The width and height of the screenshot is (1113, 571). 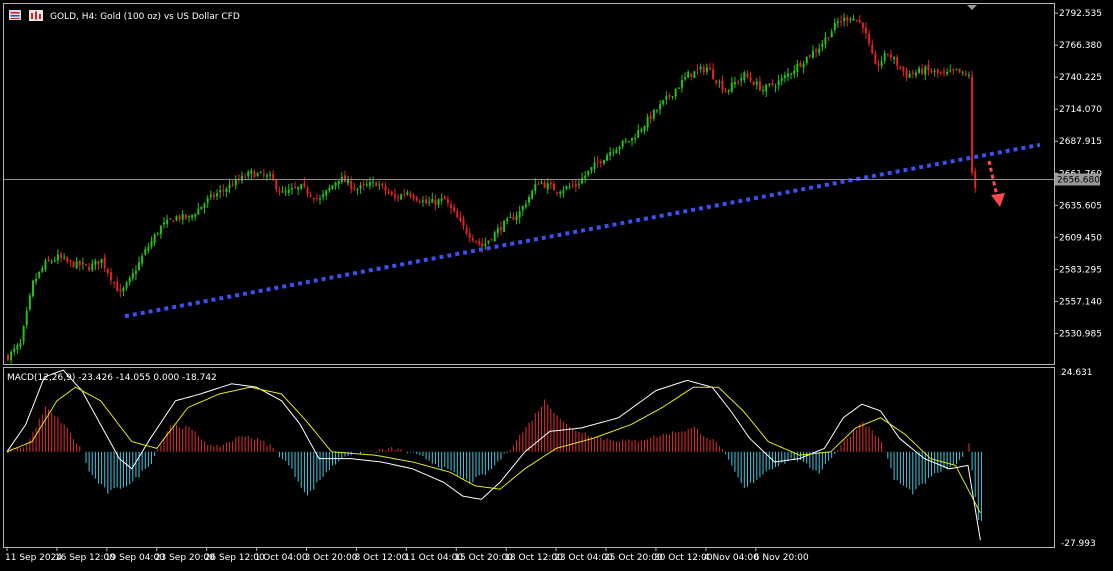 I want to click on macd-tick-label: 24.631, so click(x=1077, y=373).